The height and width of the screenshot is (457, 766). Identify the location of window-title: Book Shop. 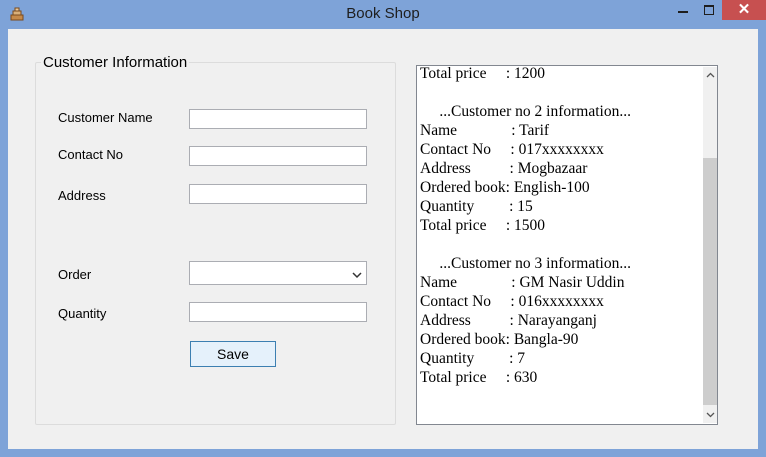
(383, 13).